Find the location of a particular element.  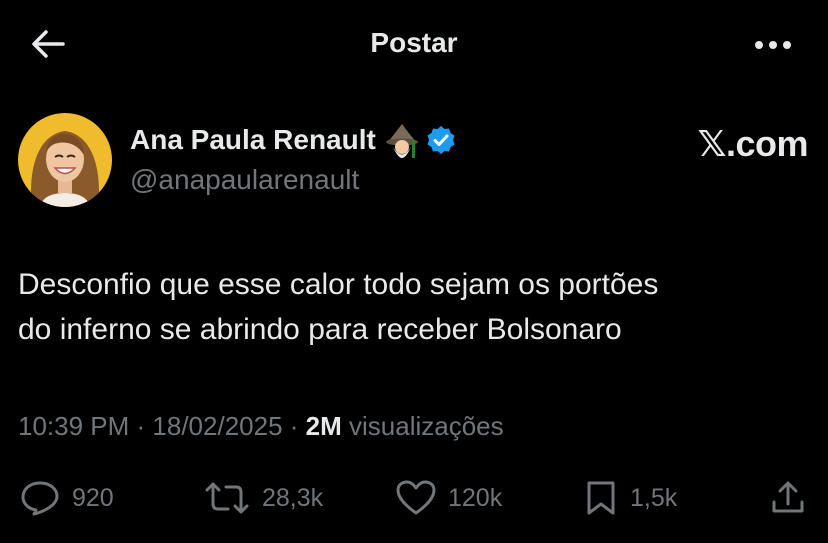

bookmark-icon is located at coordinates (601, 498).